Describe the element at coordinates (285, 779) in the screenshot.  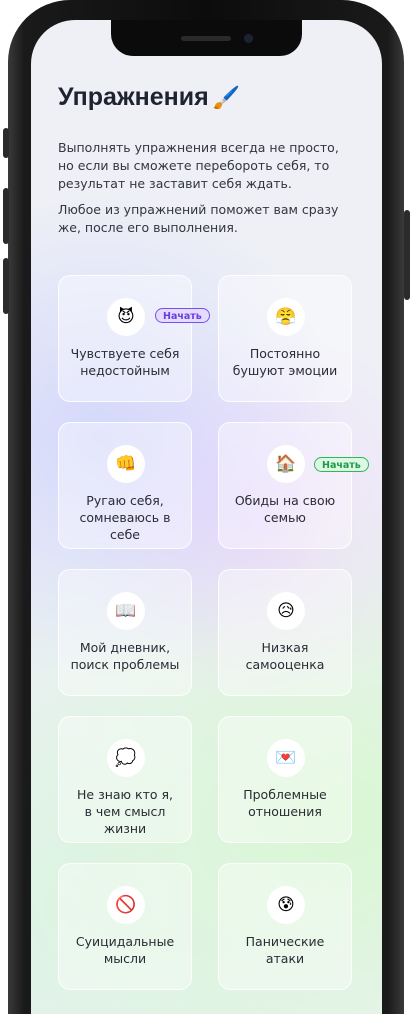
I see `exercise-card-relationships: 💌 Проблемные отношения` at that location.